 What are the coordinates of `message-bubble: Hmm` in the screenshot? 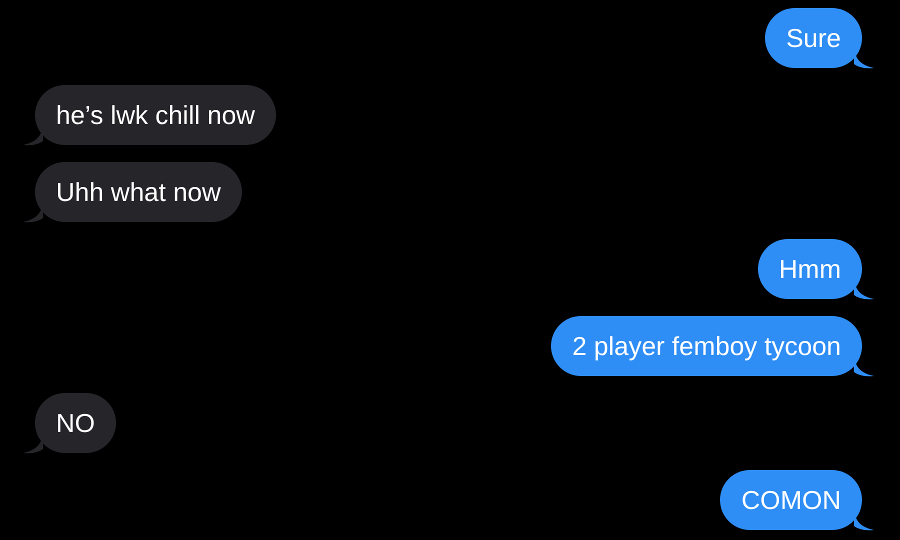 It's located at (810, 269).